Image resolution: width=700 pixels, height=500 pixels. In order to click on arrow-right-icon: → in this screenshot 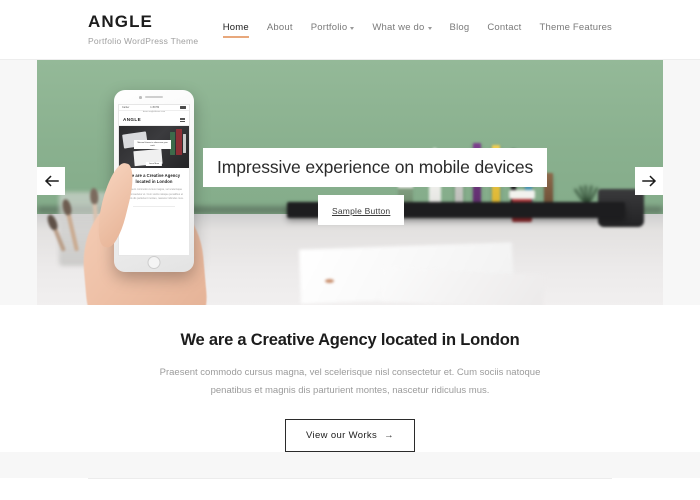, I will do `click(389, 436)`.